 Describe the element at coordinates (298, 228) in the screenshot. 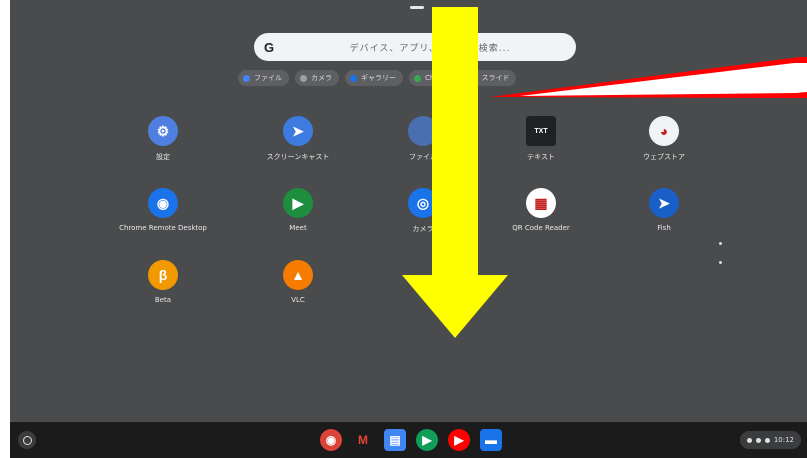

I see `app-label: Meet` at that location.